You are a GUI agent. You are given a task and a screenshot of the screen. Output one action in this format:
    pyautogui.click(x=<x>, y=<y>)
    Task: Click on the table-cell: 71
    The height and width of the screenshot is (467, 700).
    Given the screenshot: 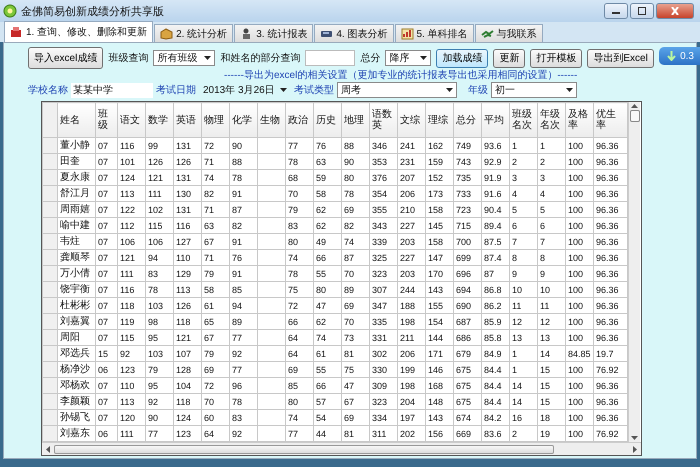 What is the action you would take?
    pyautogui.click(x=216, y=210)
    